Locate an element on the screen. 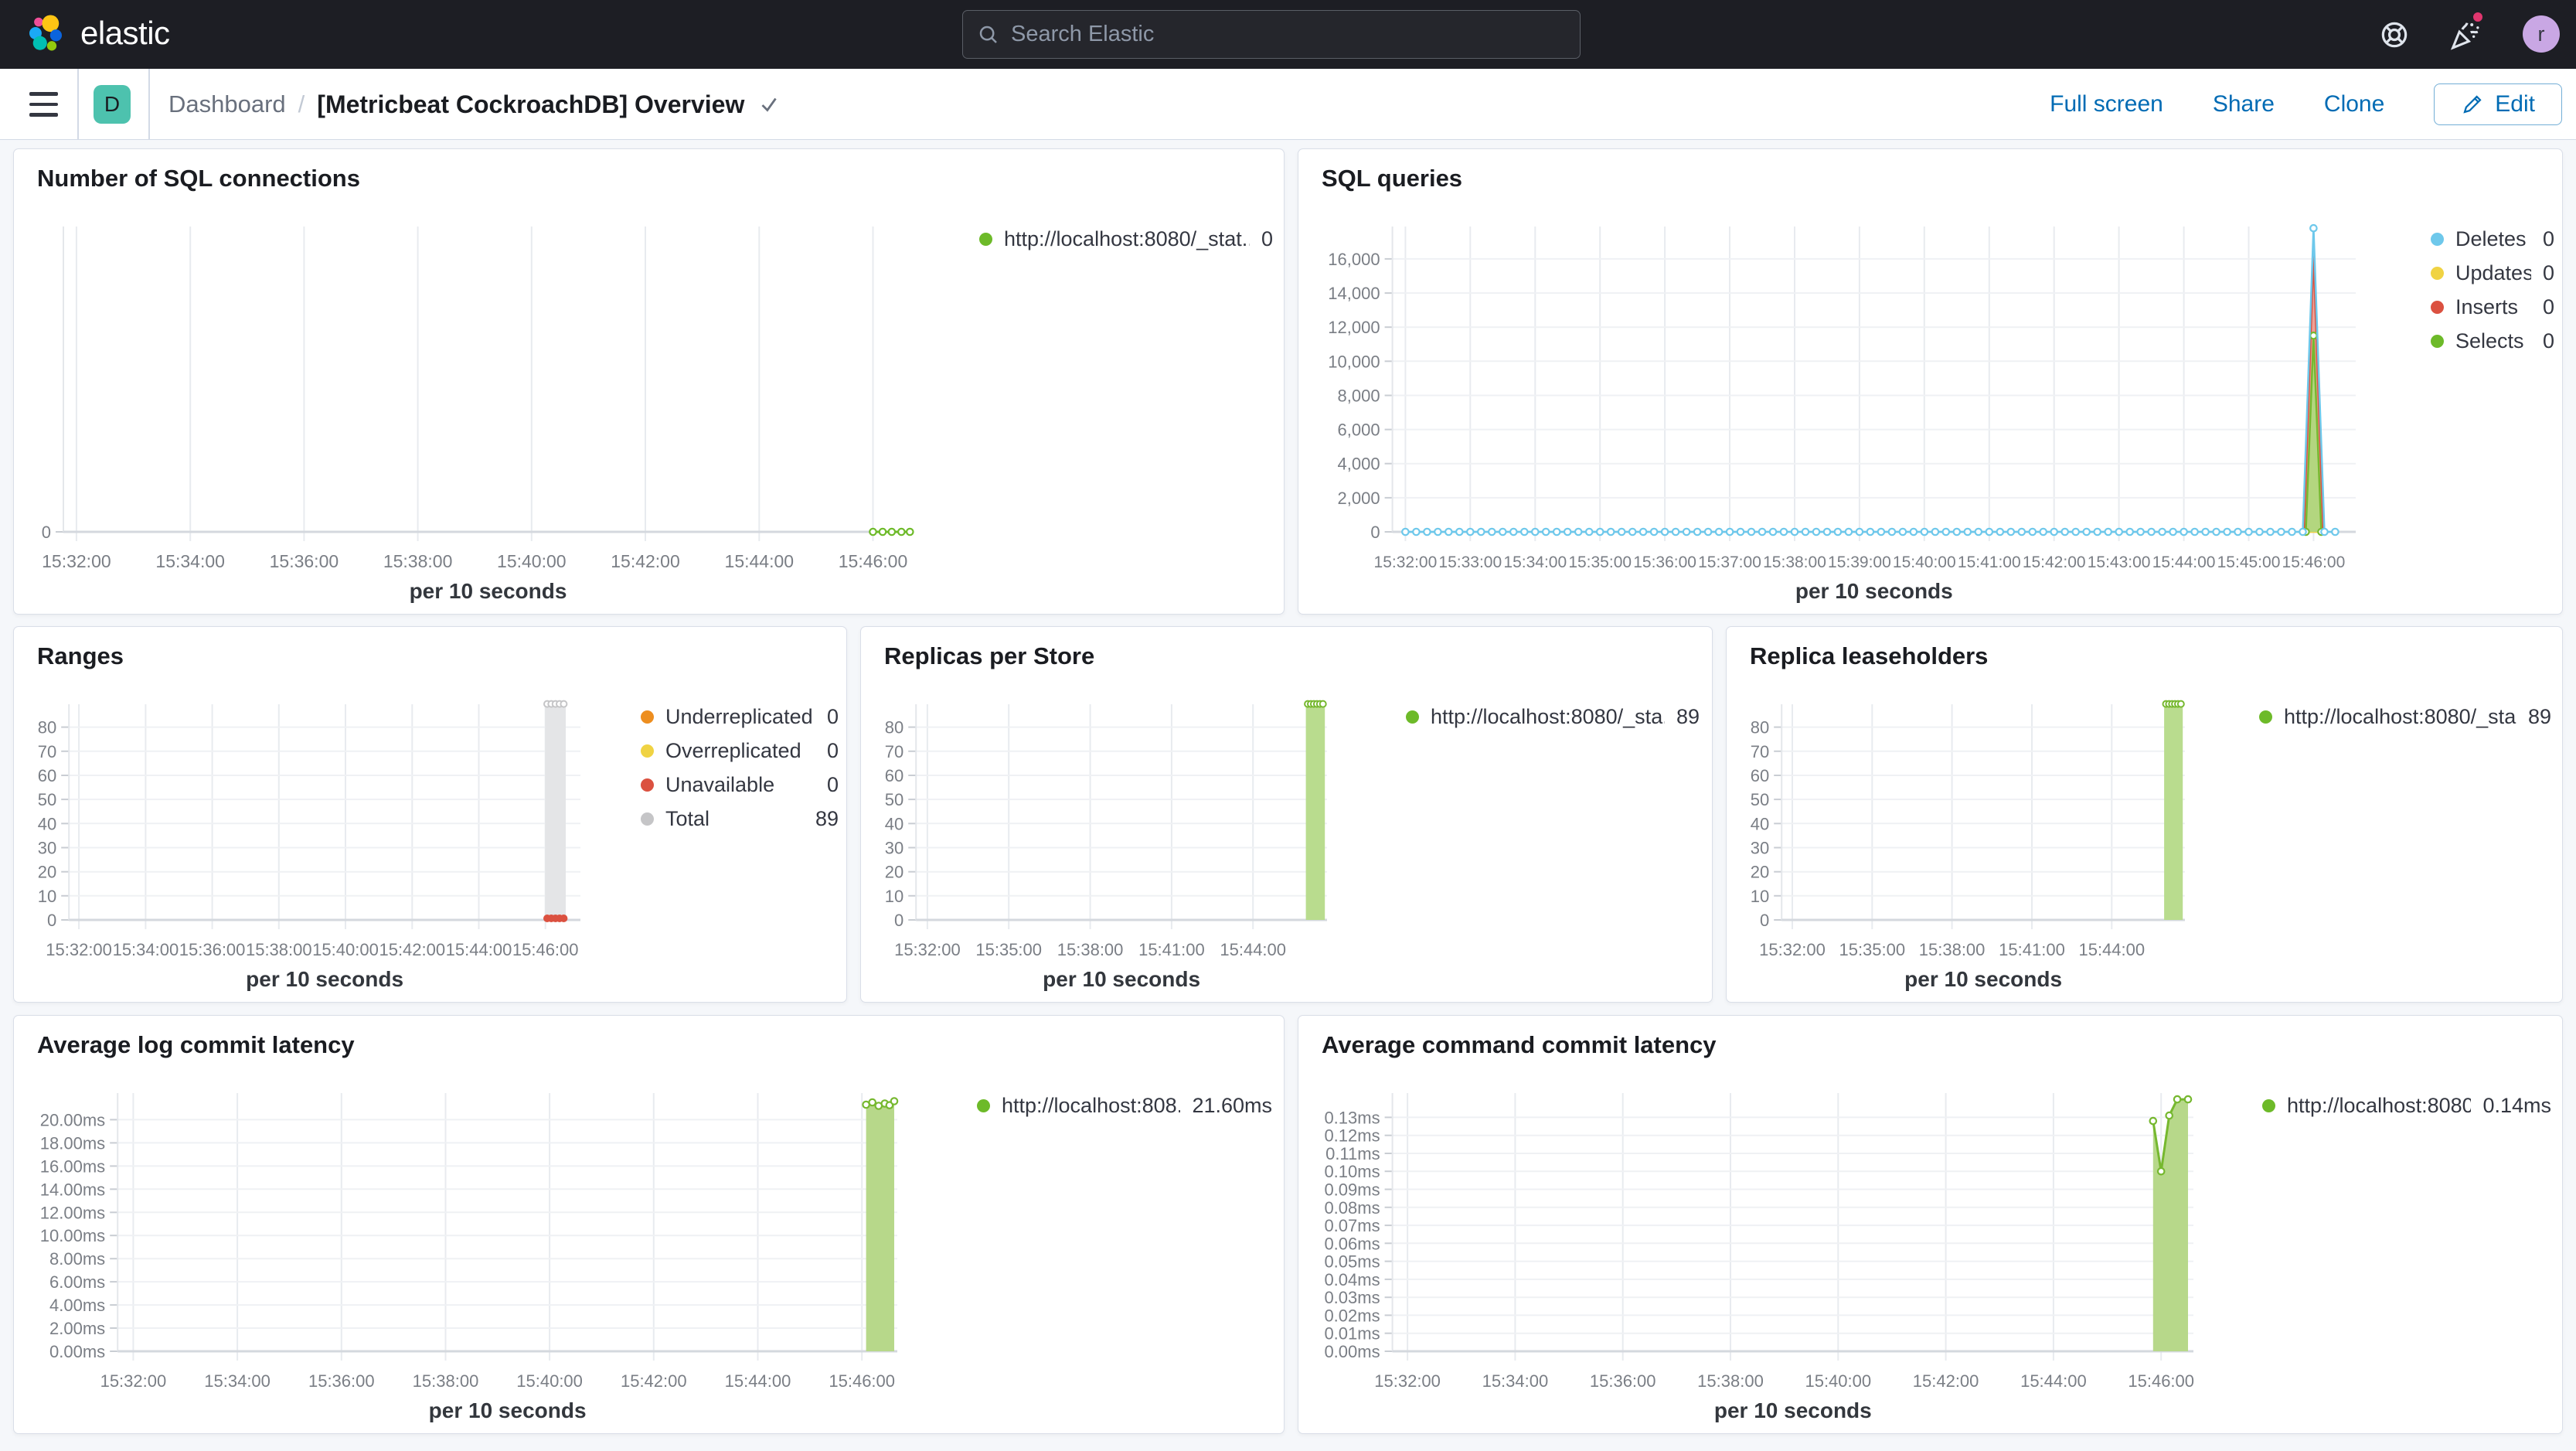  chart-legend: http://localhost:808... 21.60ms is located at coordinates (1124, 1105).